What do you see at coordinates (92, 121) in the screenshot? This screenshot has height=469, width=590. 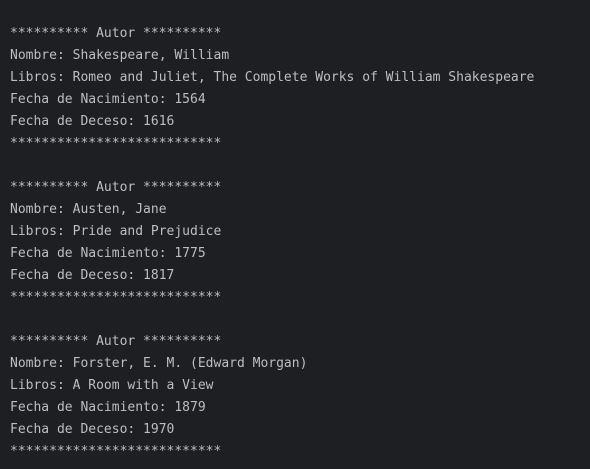 I see `author-death-line: Fecha de Deceso: 1616` at bounding box center [92, 121].